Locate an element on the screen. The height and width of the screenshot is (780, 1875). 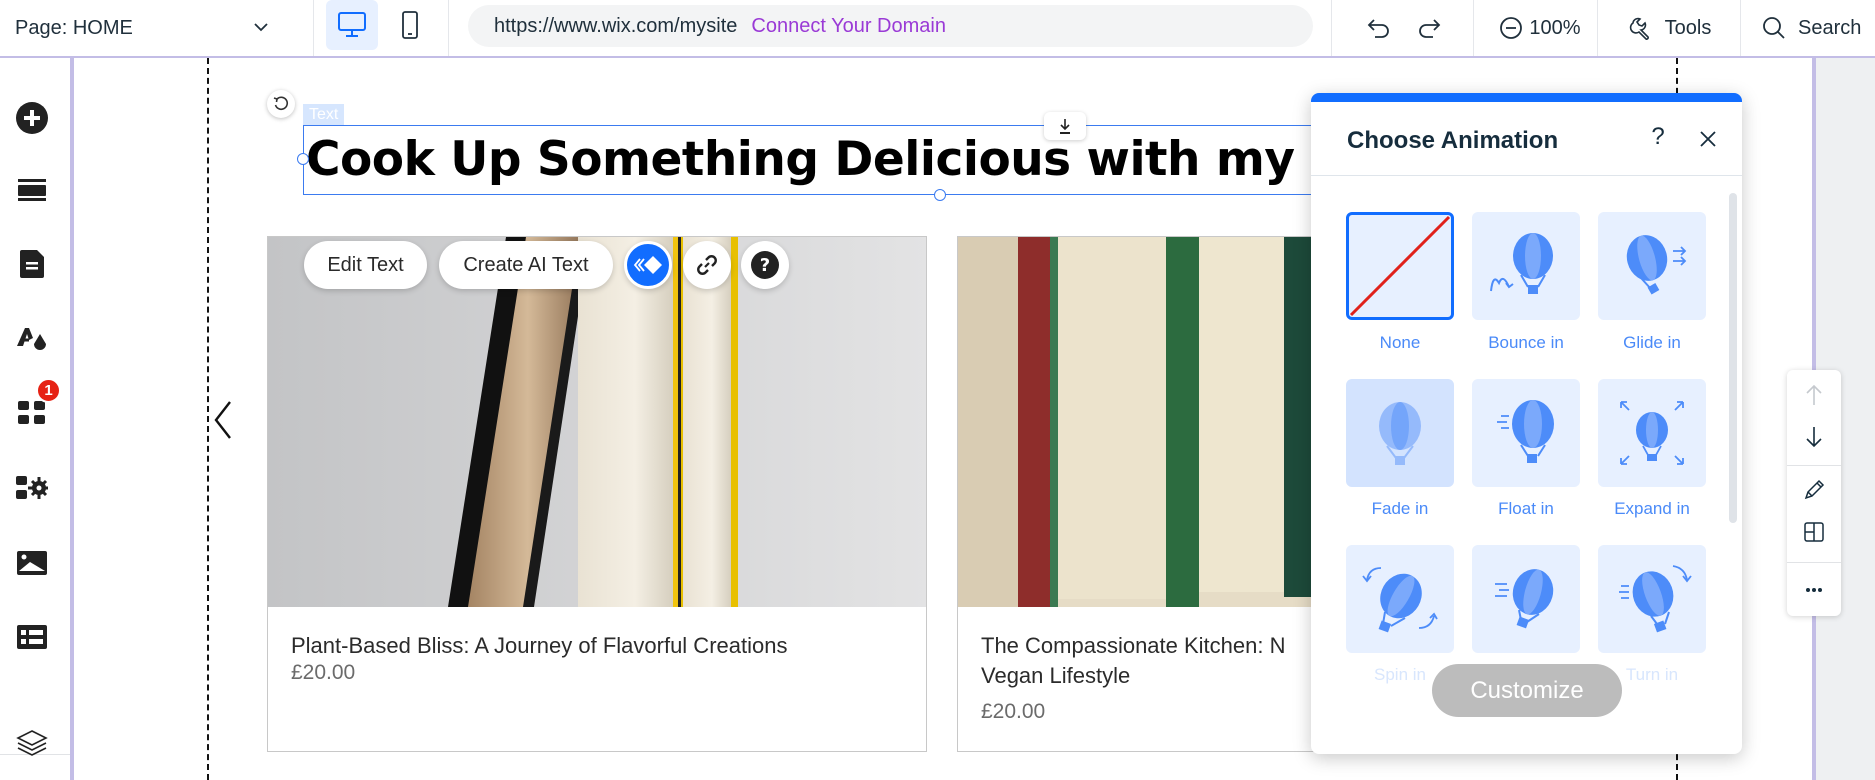
reset-rotation-button is located at coordinates (281, 104).